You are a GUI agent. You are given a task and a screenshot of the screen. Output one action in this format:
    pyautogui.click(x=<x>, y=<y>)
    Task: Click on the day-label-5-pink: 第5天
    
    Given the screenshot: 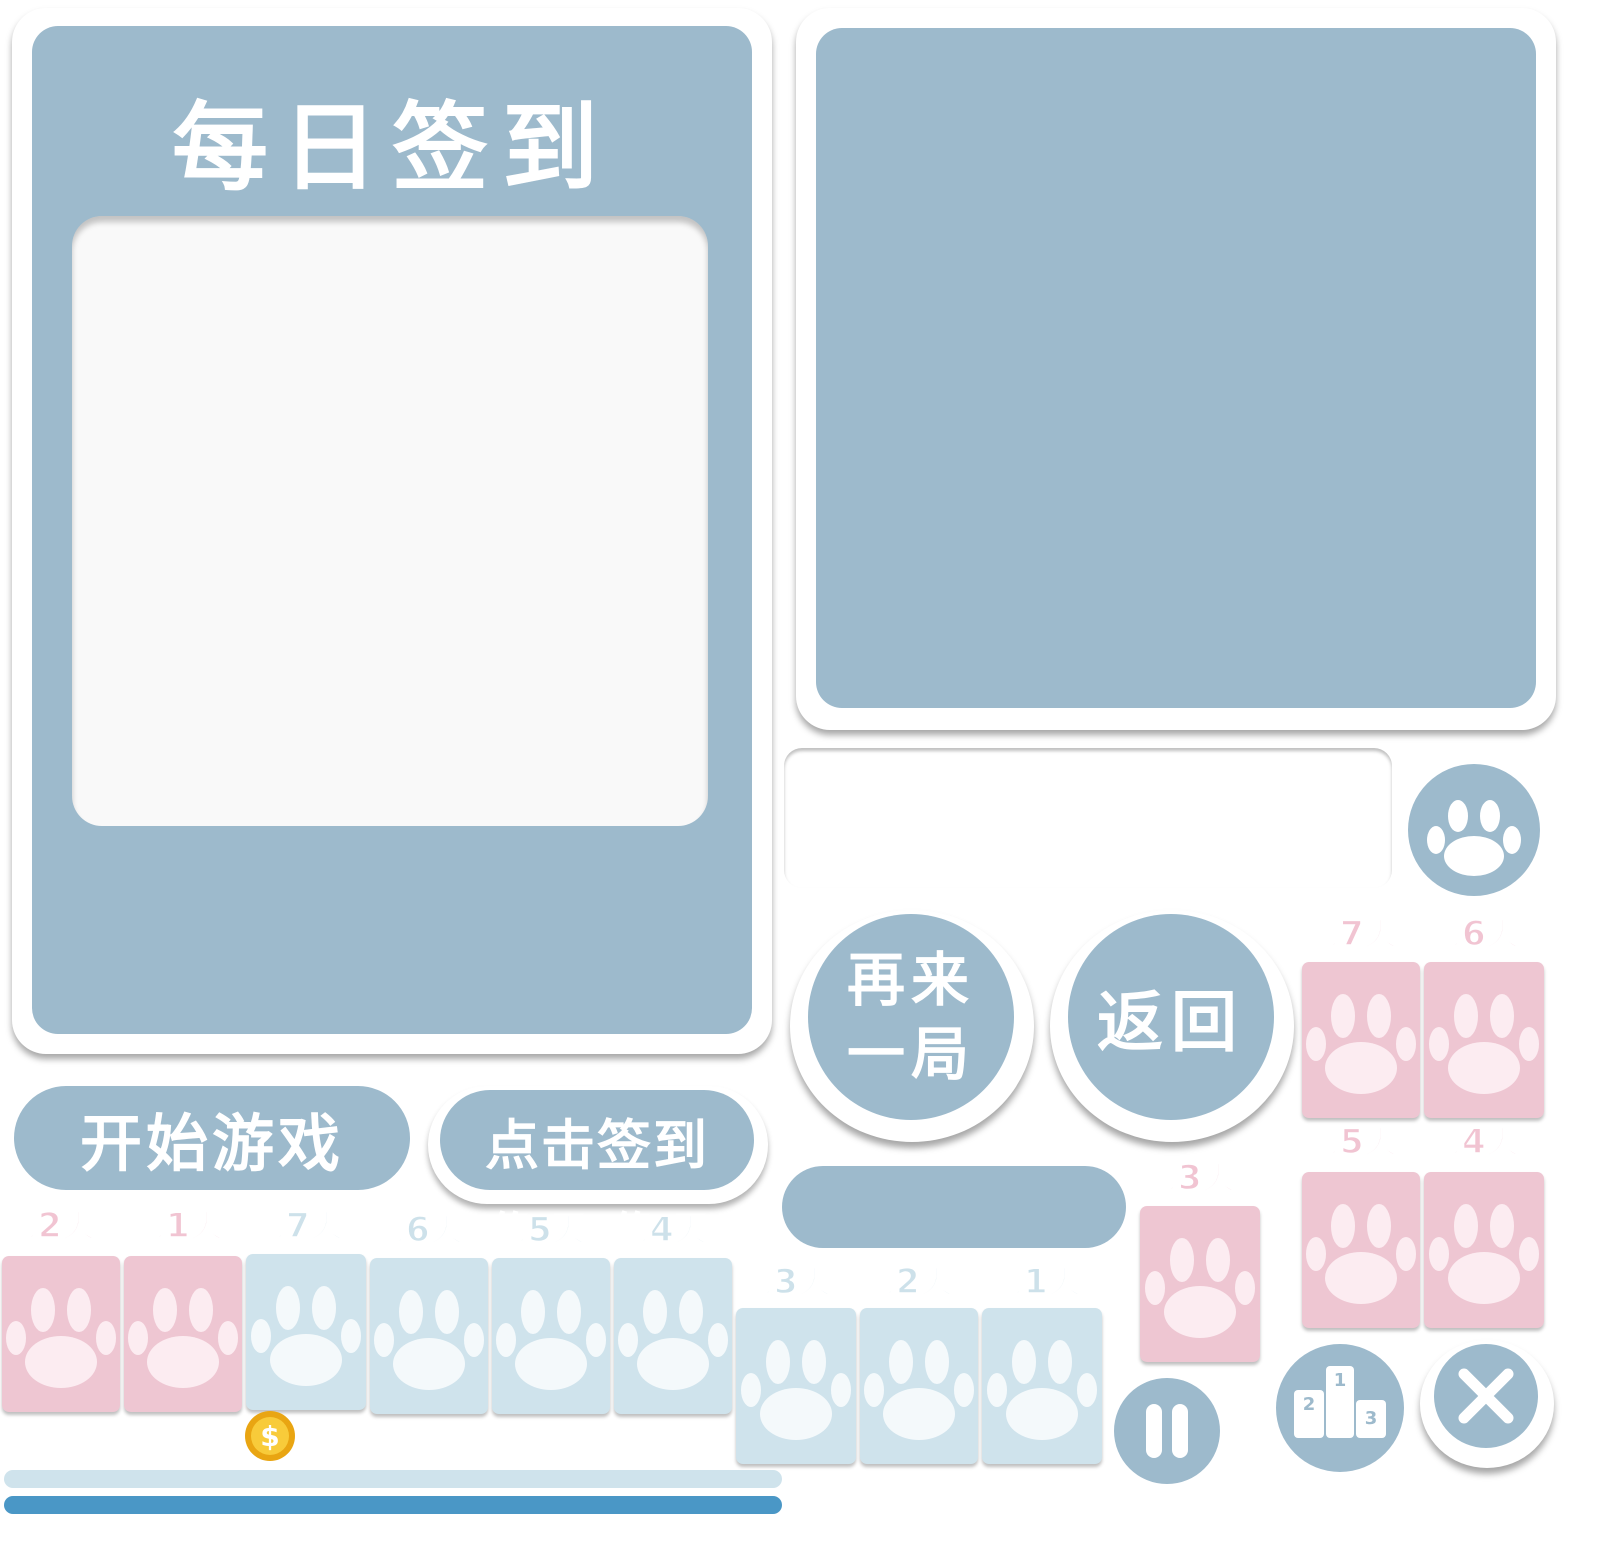 What is the action you would take?
    pyautogui.click(x=1351, y=1142)
    